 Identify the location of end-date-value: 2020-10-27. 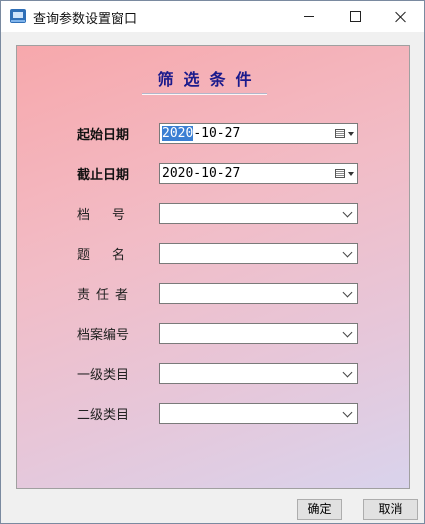
(201, 173).